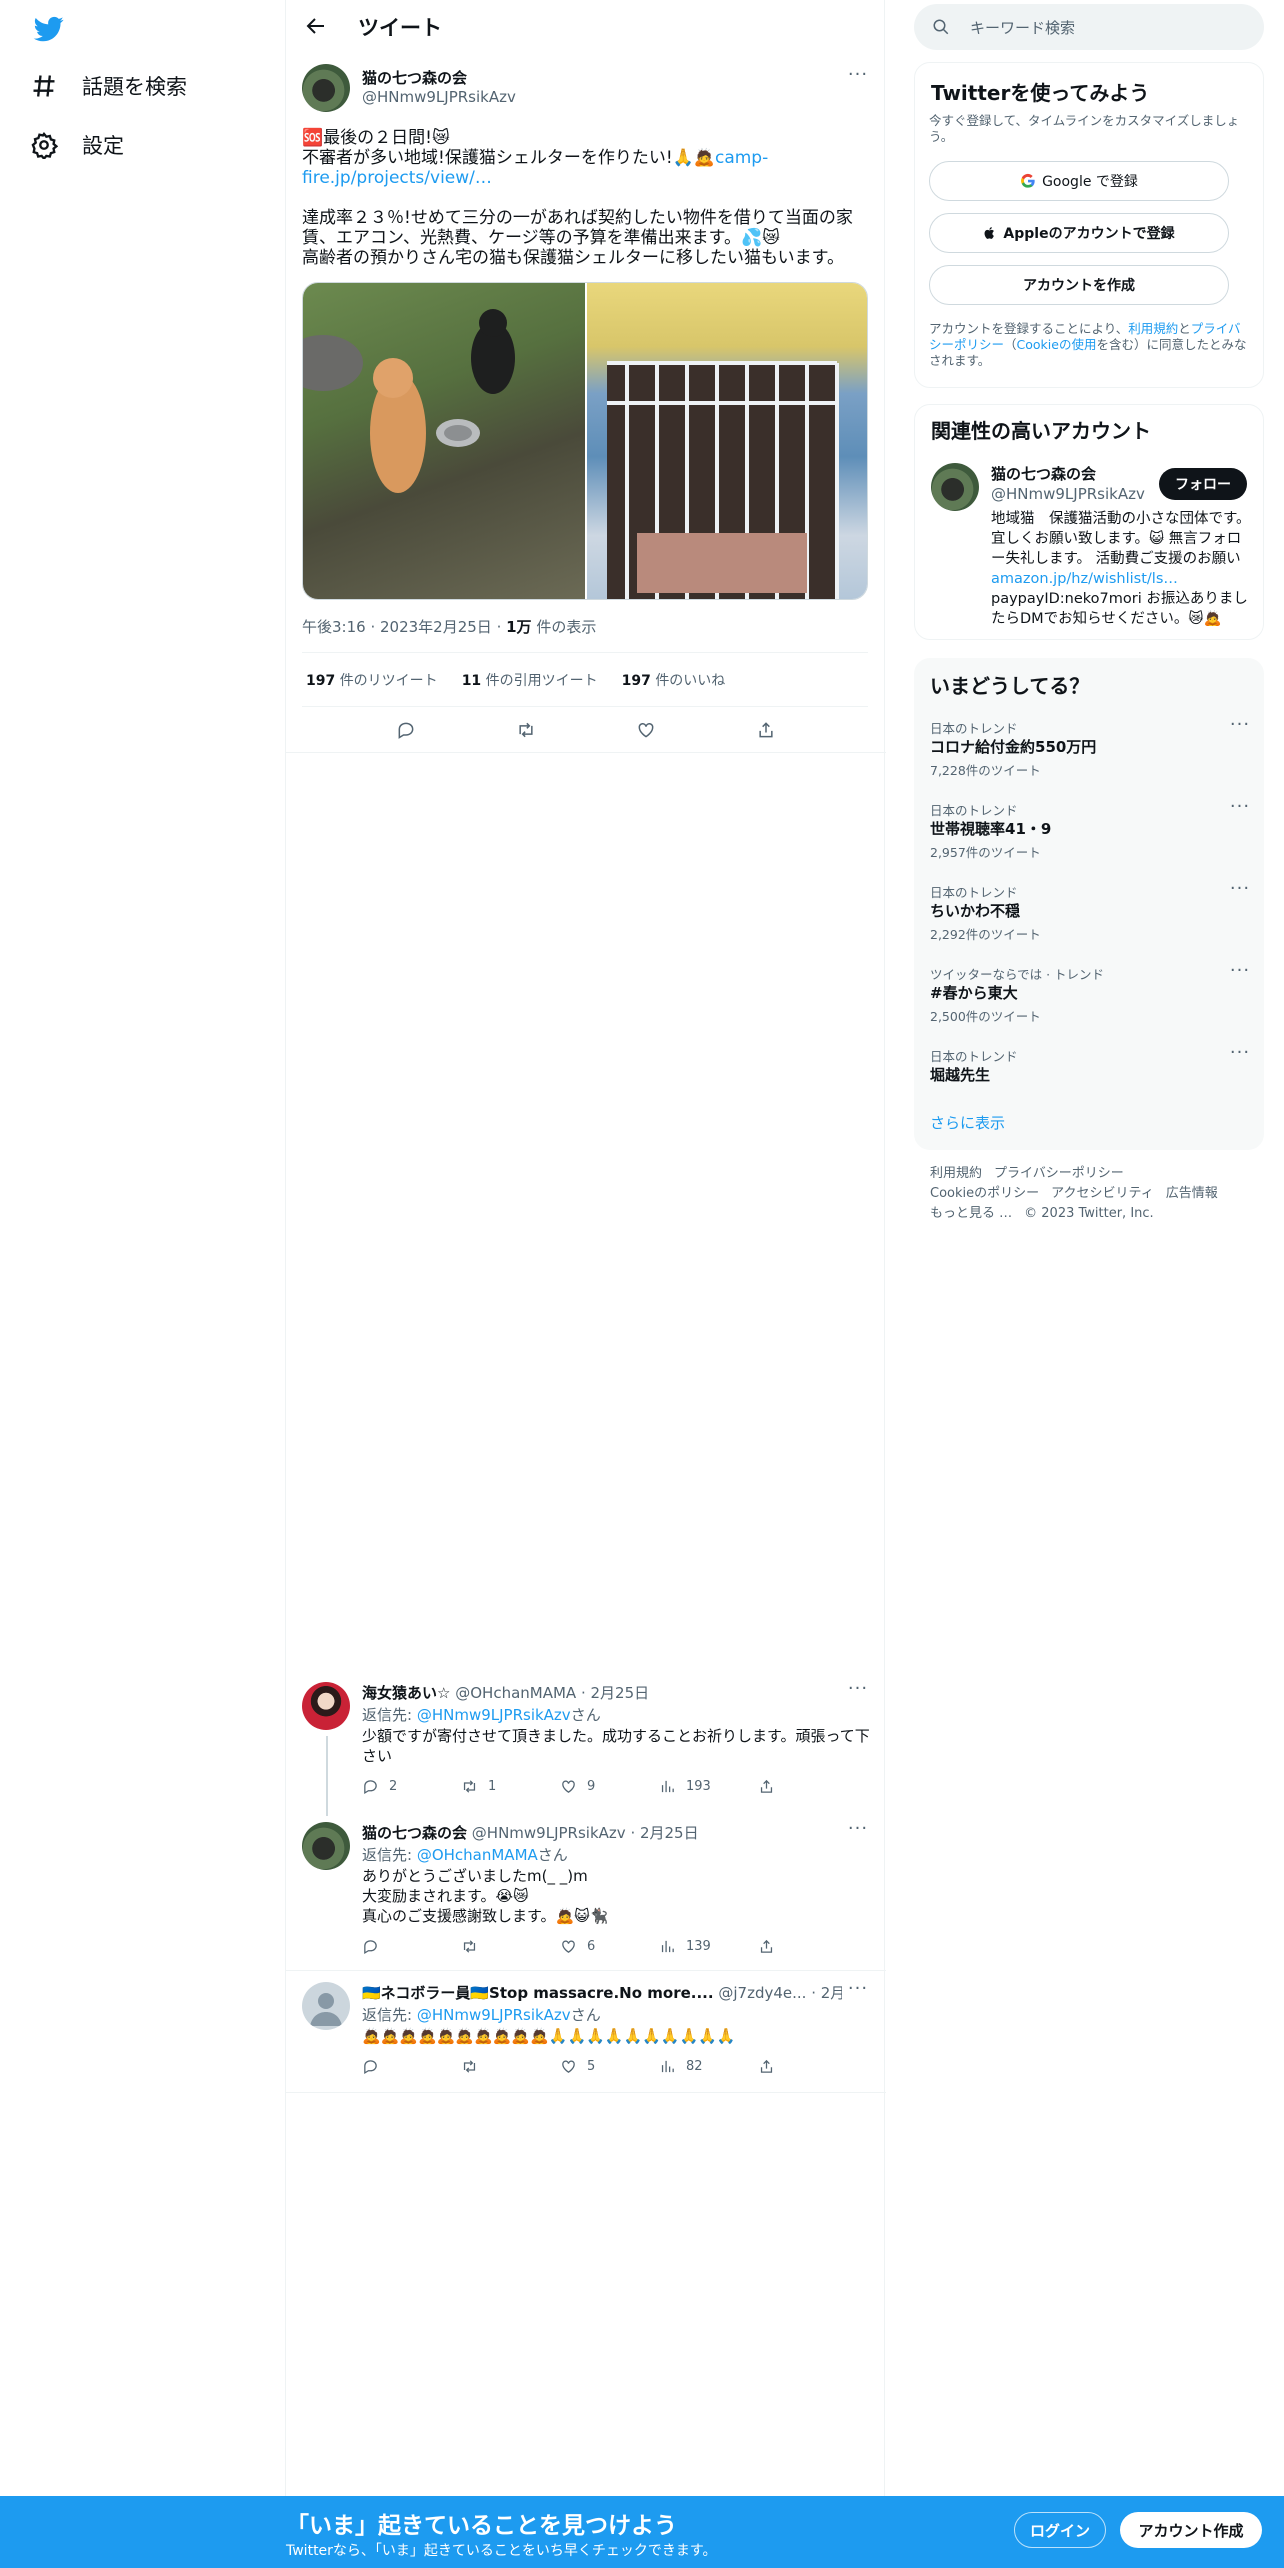 This screenshot has height=2568, width=1284. What do you see at coordinates (1191, 2530) in the screenshot?
I see `signup-button: アカウント作成` at bounding box center [1191, 2530].